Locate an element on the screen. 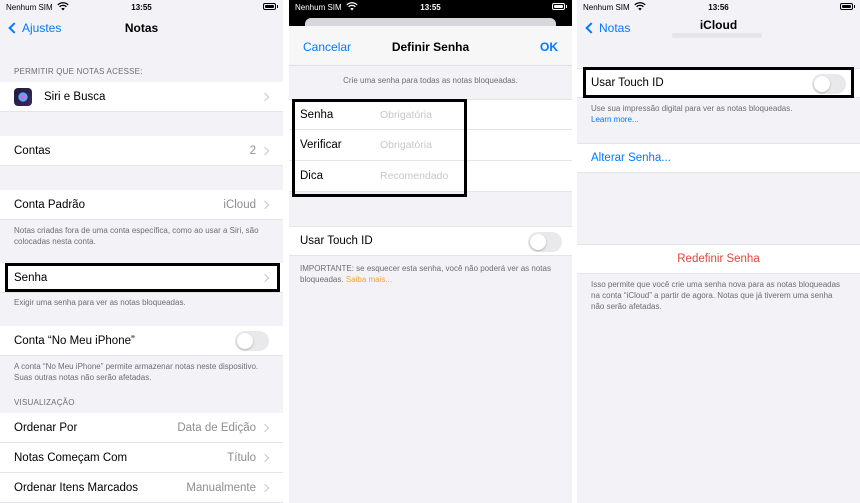 The height and width of the screenshot is (503, 860). status-time: 13:56 is located at coordinates (718, 7).